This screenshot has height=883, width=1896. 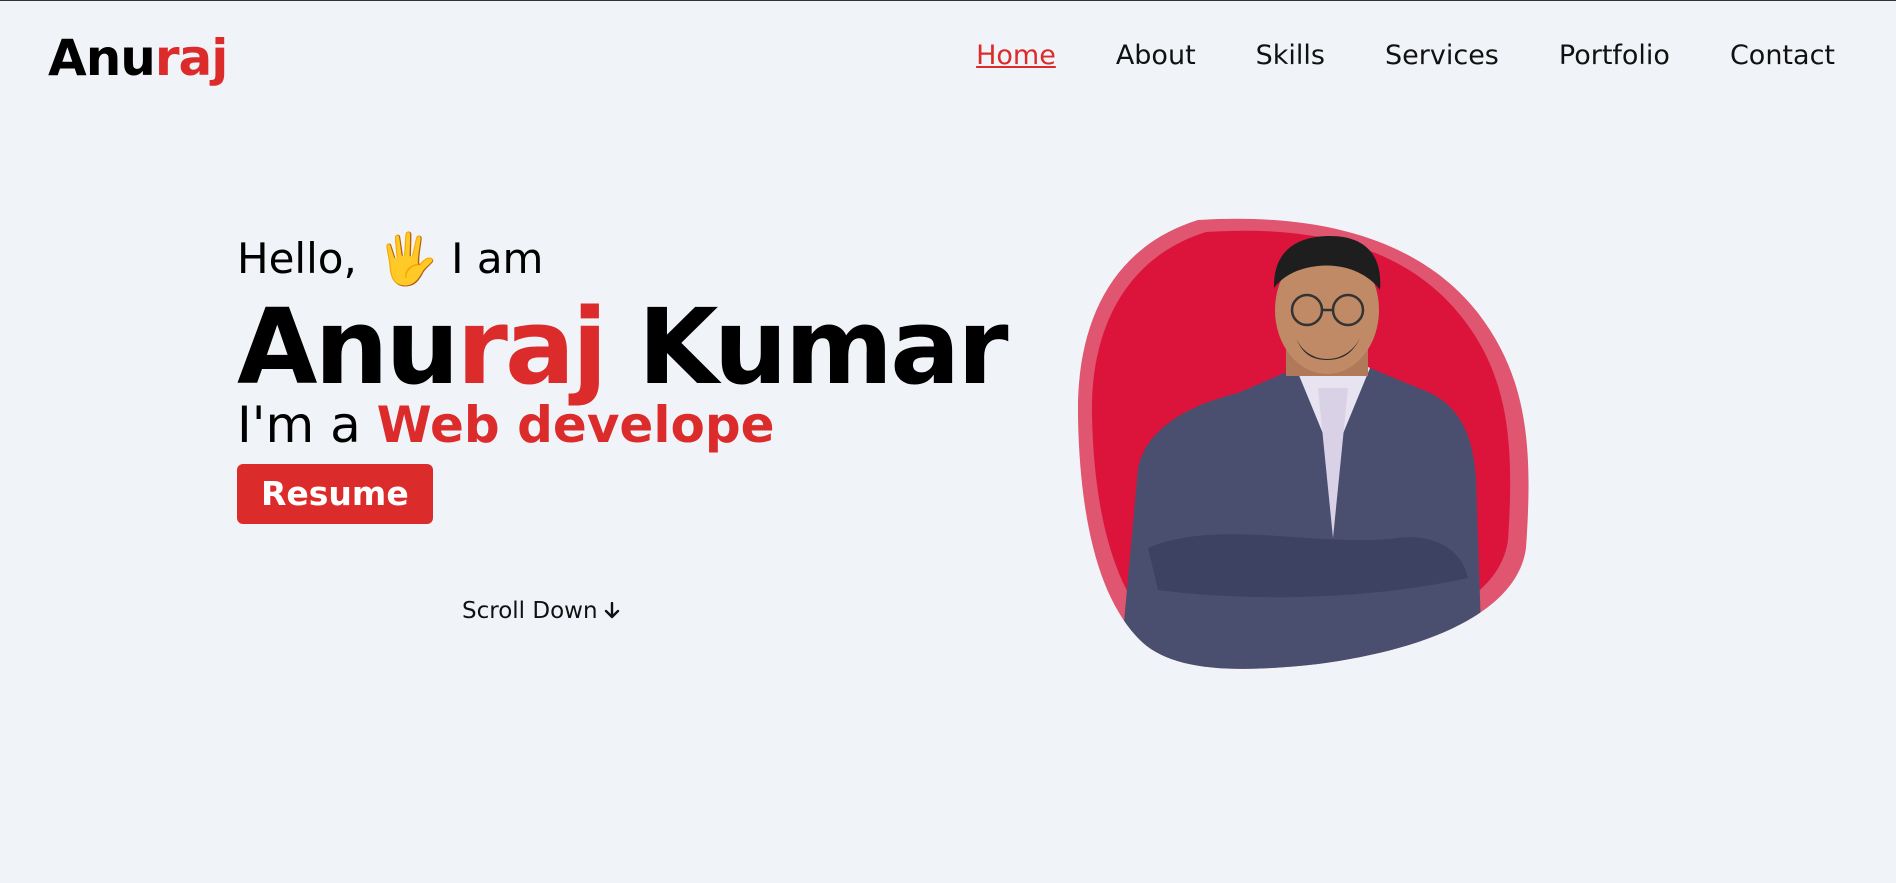 I want to click on scroll-down-link: Scroll Down, so click(x=541, y=611).